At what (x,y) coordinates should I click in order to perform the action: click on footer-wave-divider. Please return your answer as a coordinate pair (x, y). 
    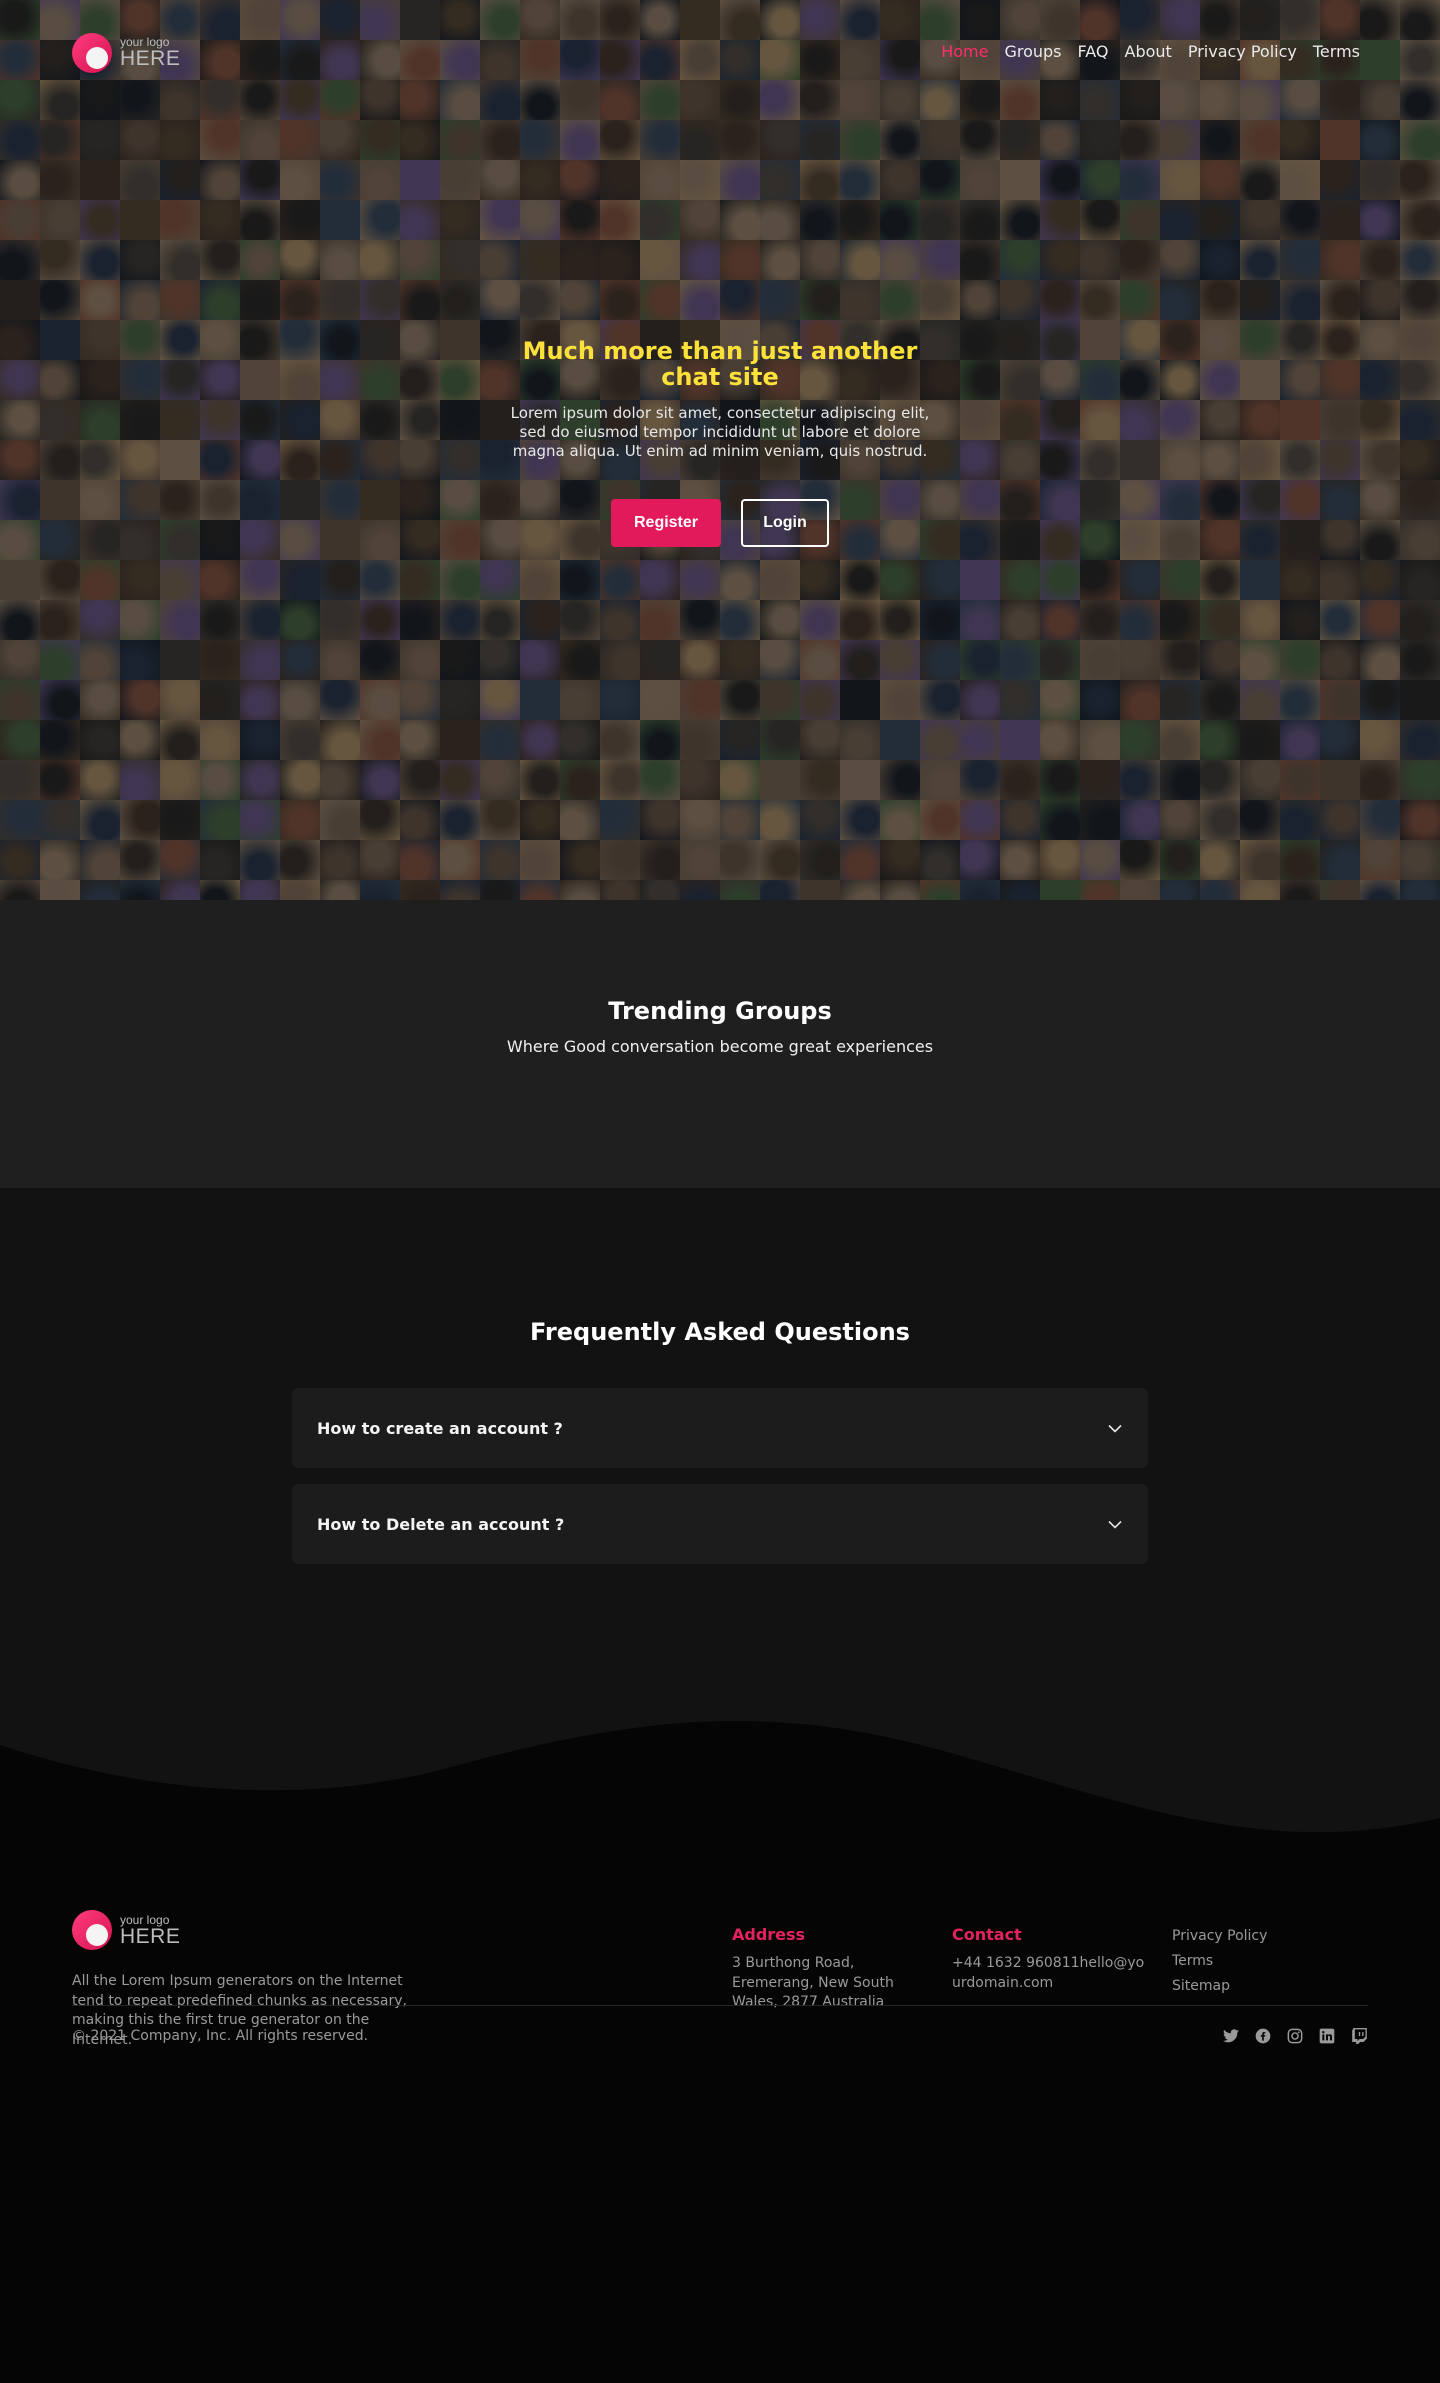
    Looking at the image, I should click on (720, 1790).